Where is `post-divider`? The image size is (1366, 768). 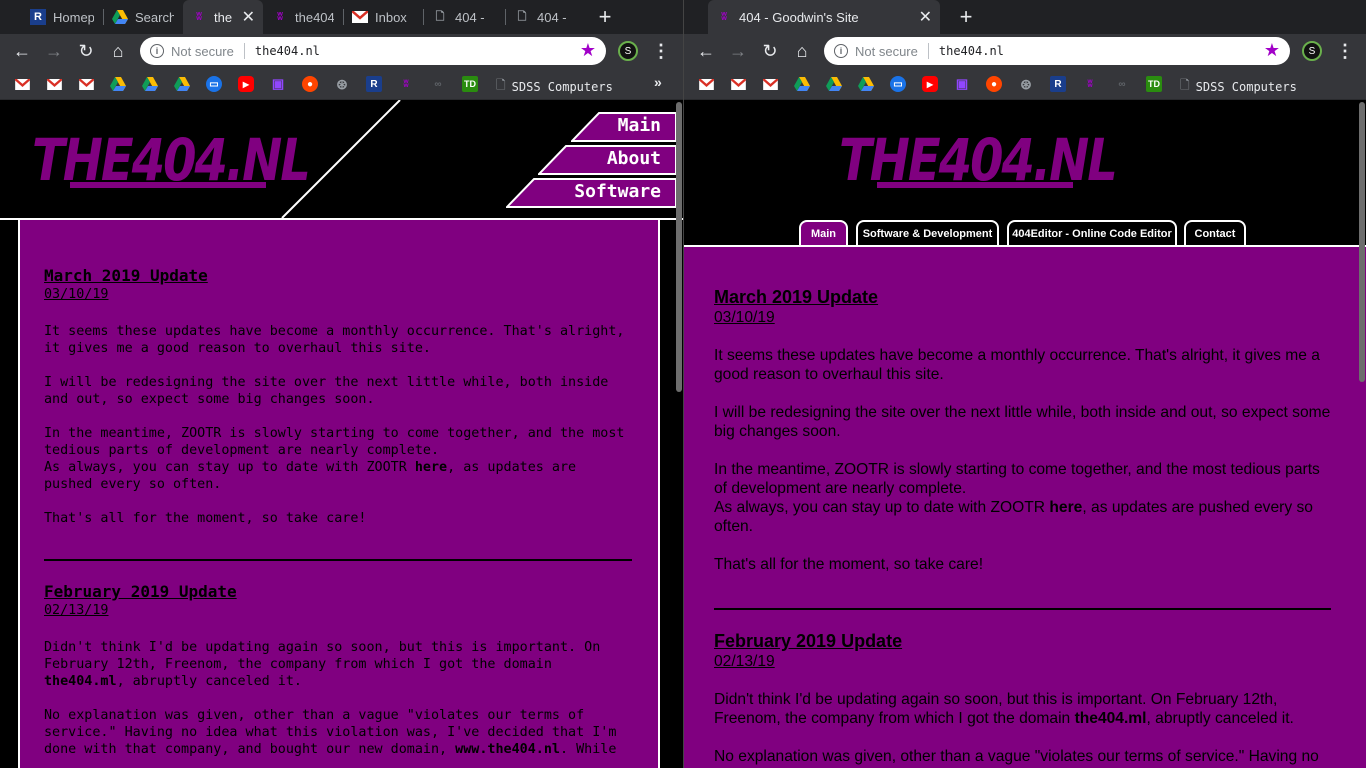 post-divider is located at coordinates (1022, 609).